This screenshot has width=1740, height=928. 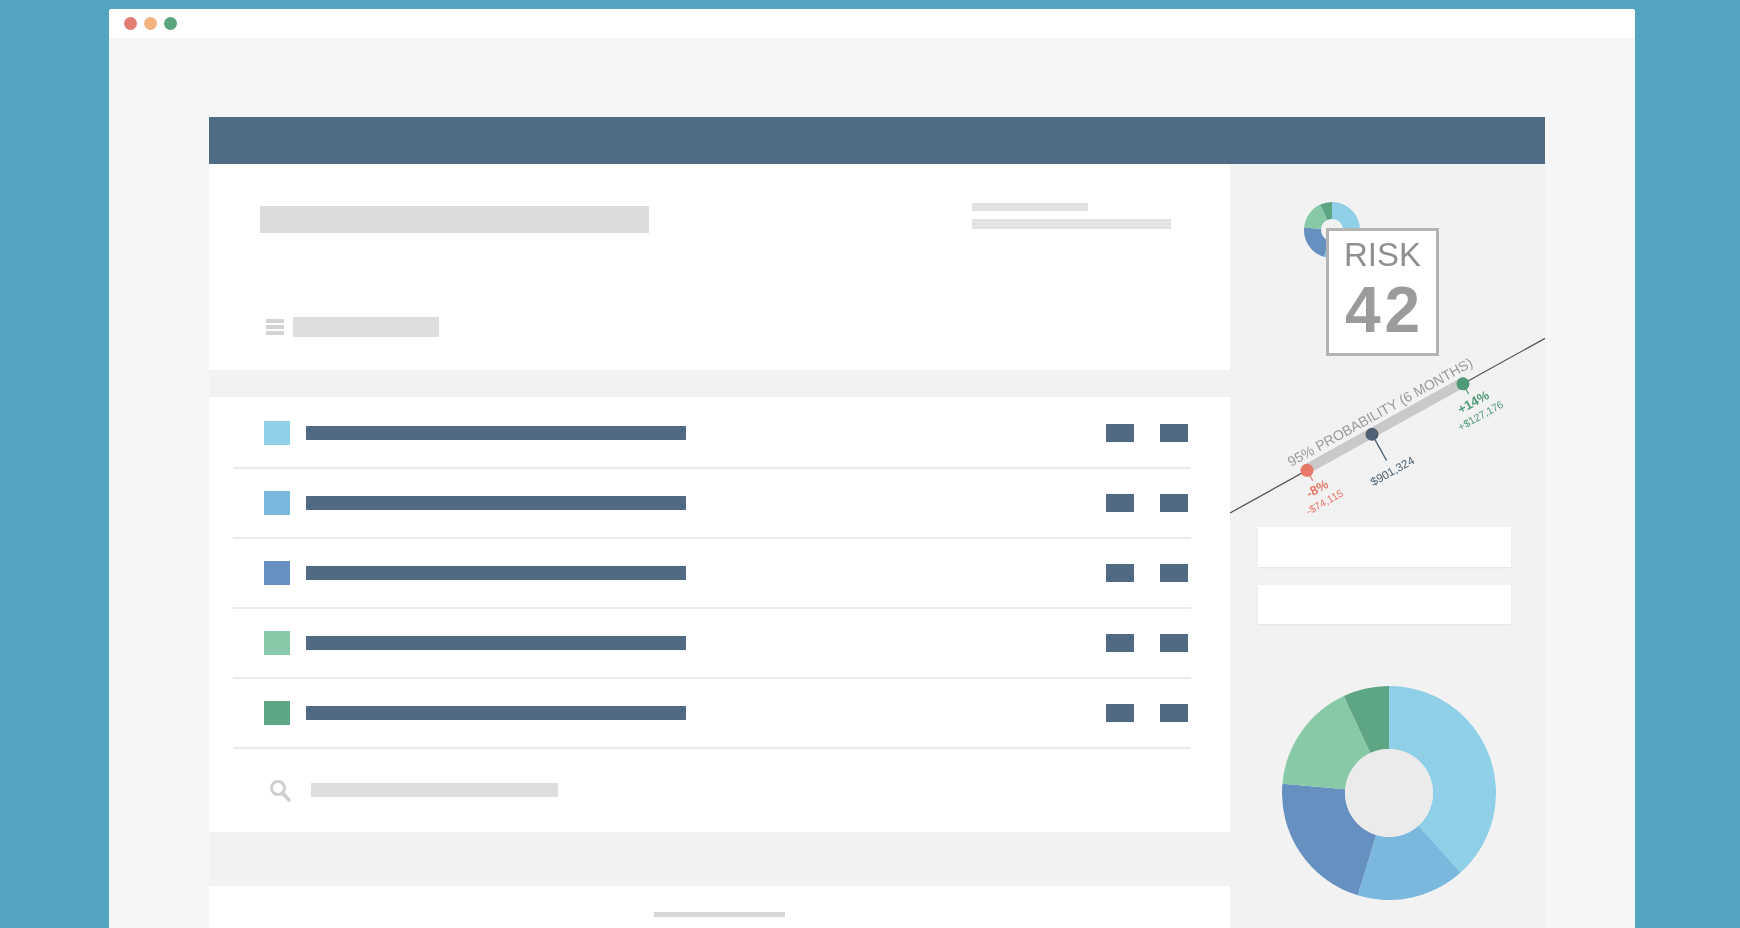 I want to click on risk-score: 42, so click(x=1384, y=310).